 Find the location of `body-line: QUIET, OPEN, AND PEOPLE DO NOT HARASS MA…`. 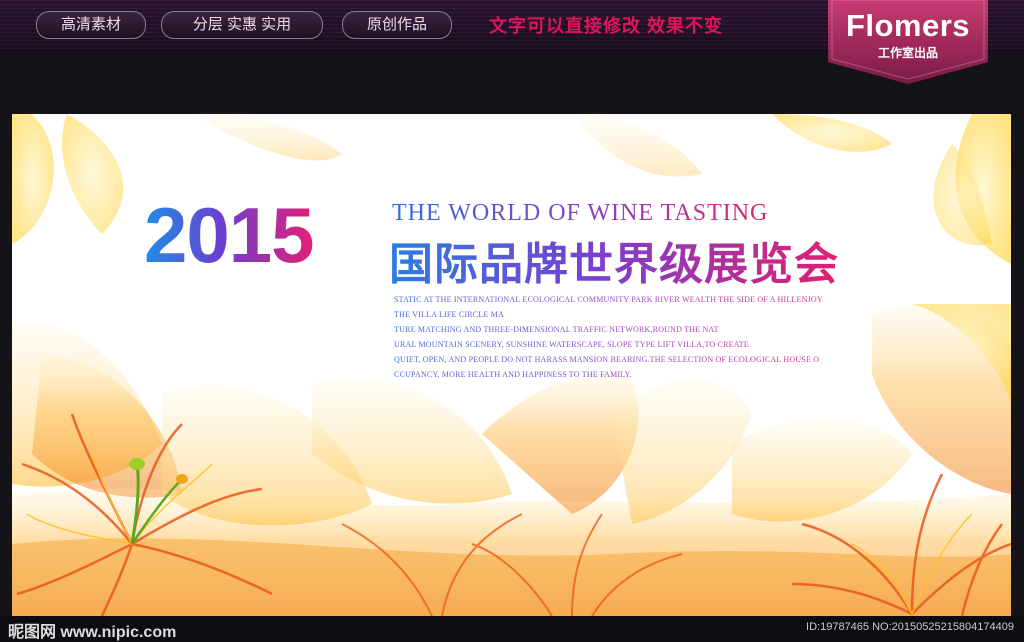

body-line: QUIET, OPEN, AND PEOPLE DO NOT HARASS MA… is located at coordinates (607, 359).